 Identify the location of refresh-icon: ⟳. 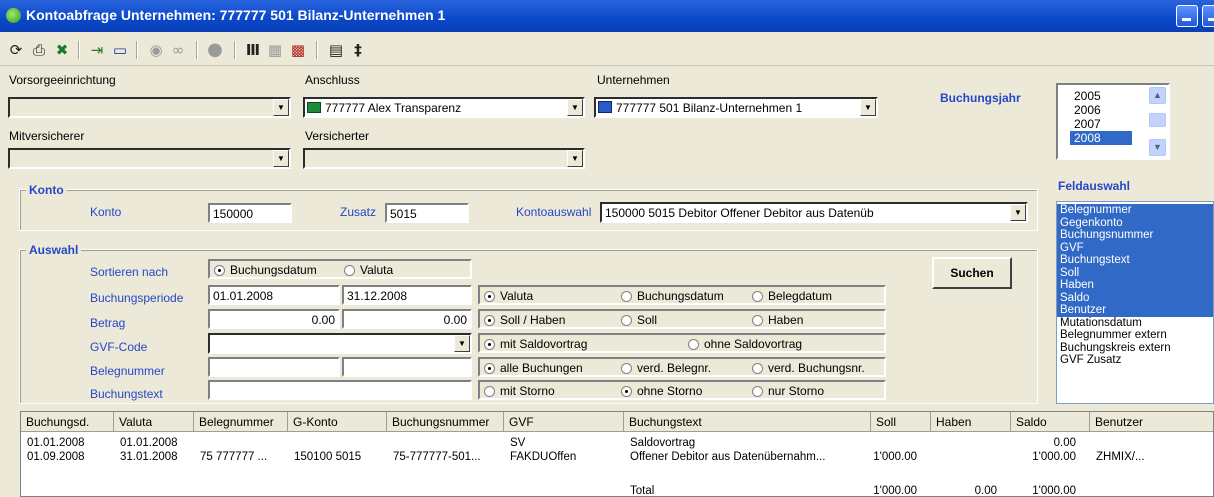
(16, 50).